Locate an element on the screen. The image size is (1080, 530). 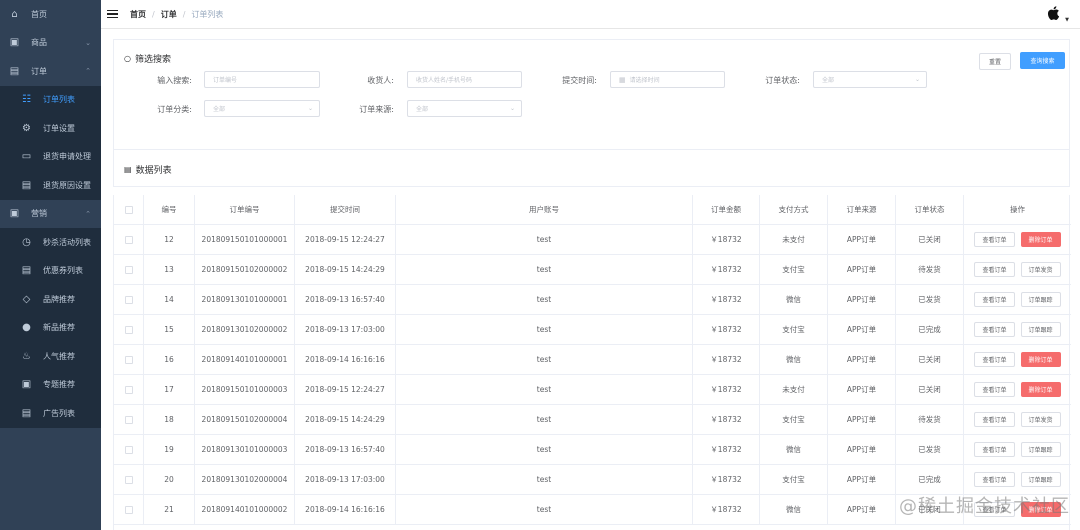
type-select: 全部 ⌄ is located at coordinates (262, 108).